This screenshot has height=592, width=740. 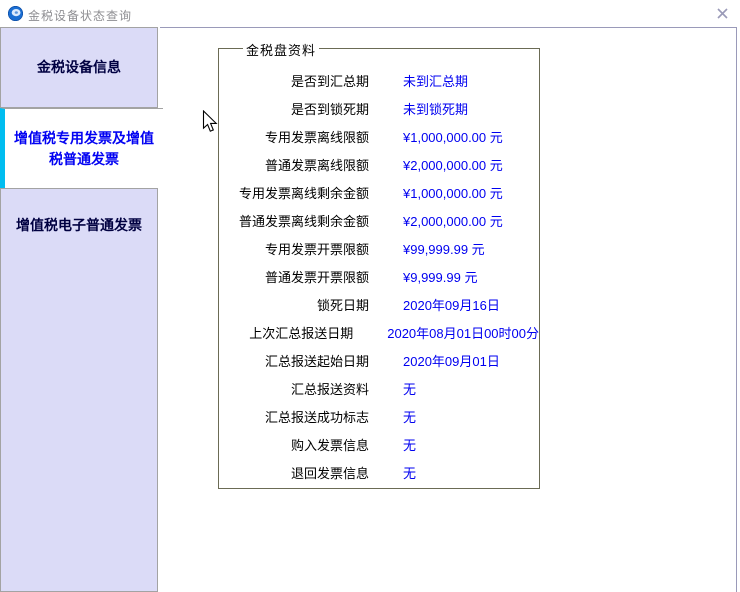 I want to click on info-row: 上次汇总报送日期 2020年08月01日00时00分, so click(x=379, y=332).